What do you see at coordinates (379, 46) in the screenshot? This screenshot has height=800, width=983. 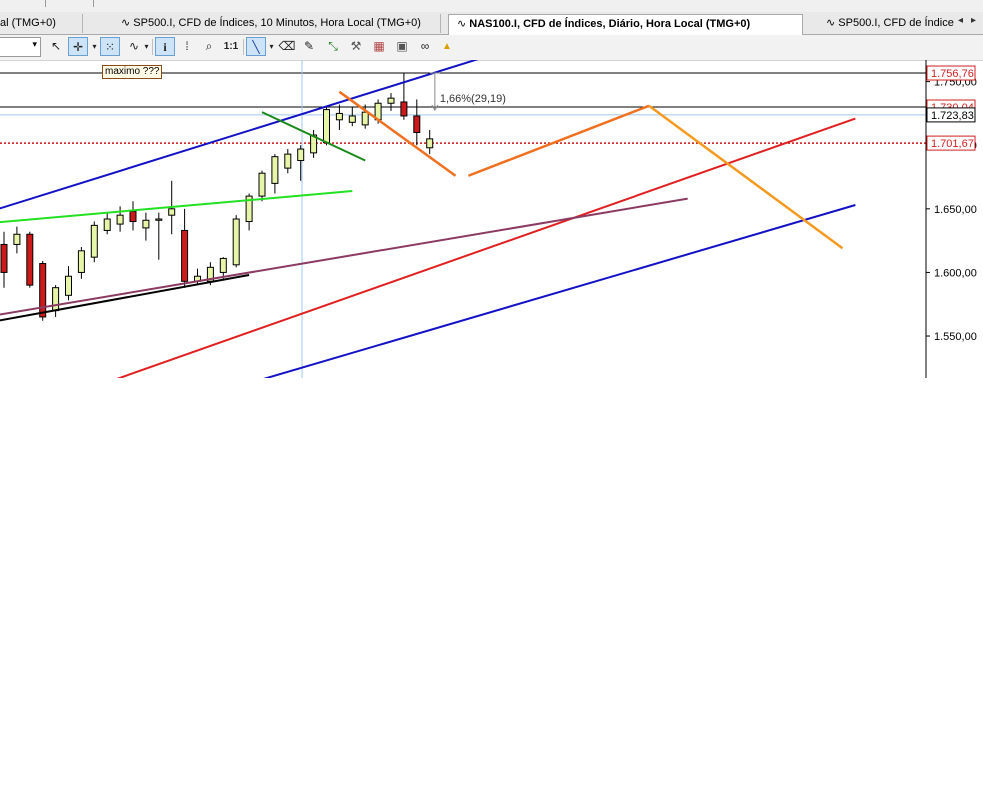 I see `template-icon: ▦` at bounding box center [379, 46].